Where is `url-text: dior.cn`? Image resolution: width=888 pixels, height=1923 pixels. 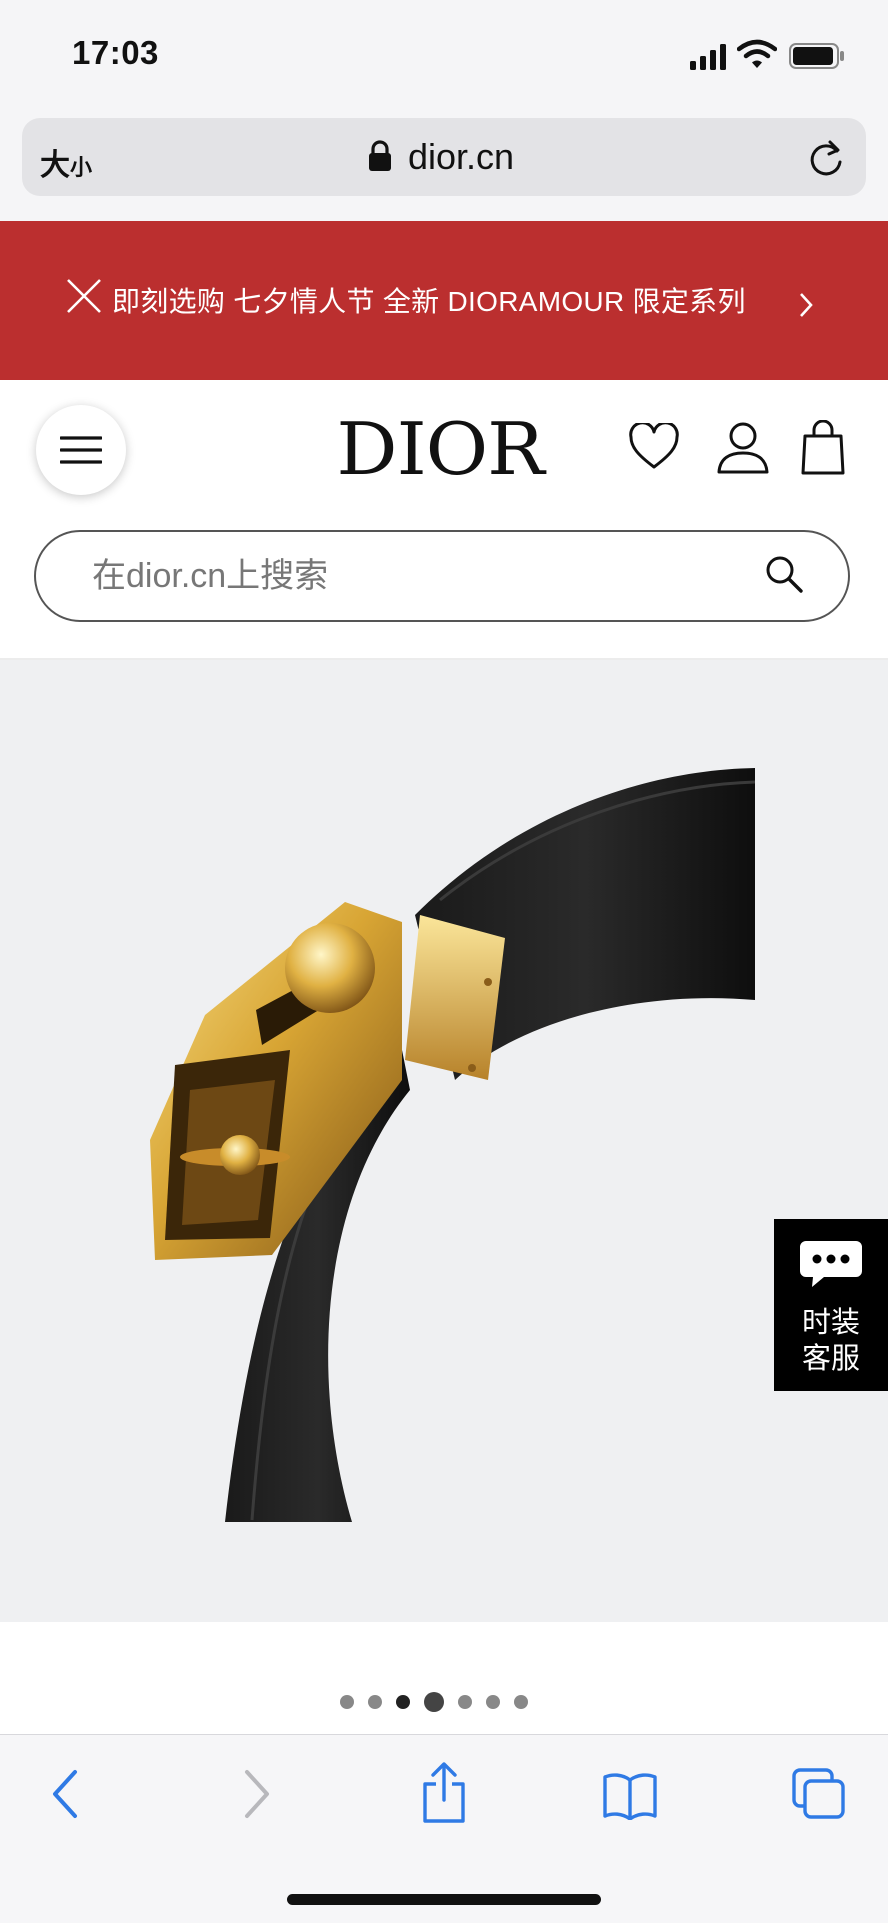
url-text: dior.cn is located at coordinates (461, 157).